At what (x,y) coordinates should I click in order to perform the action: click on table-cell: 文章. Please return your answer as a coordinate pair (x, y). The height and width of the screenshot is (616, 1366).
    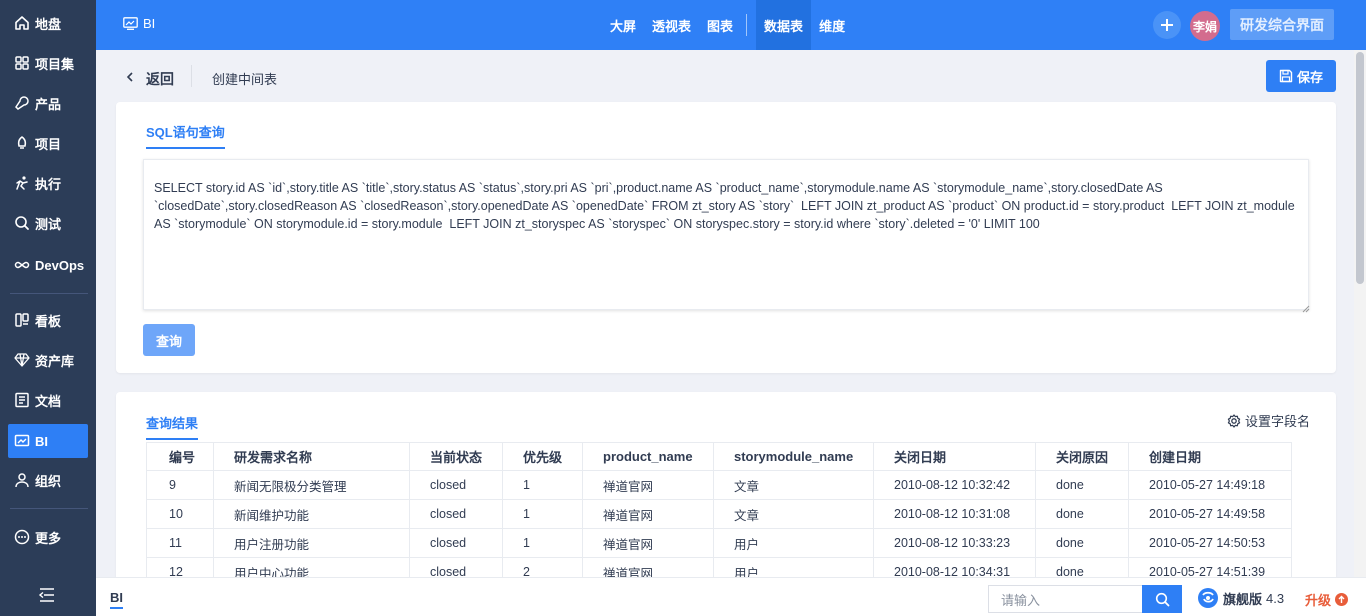
    Looking at the image, I should click on (793, 485).